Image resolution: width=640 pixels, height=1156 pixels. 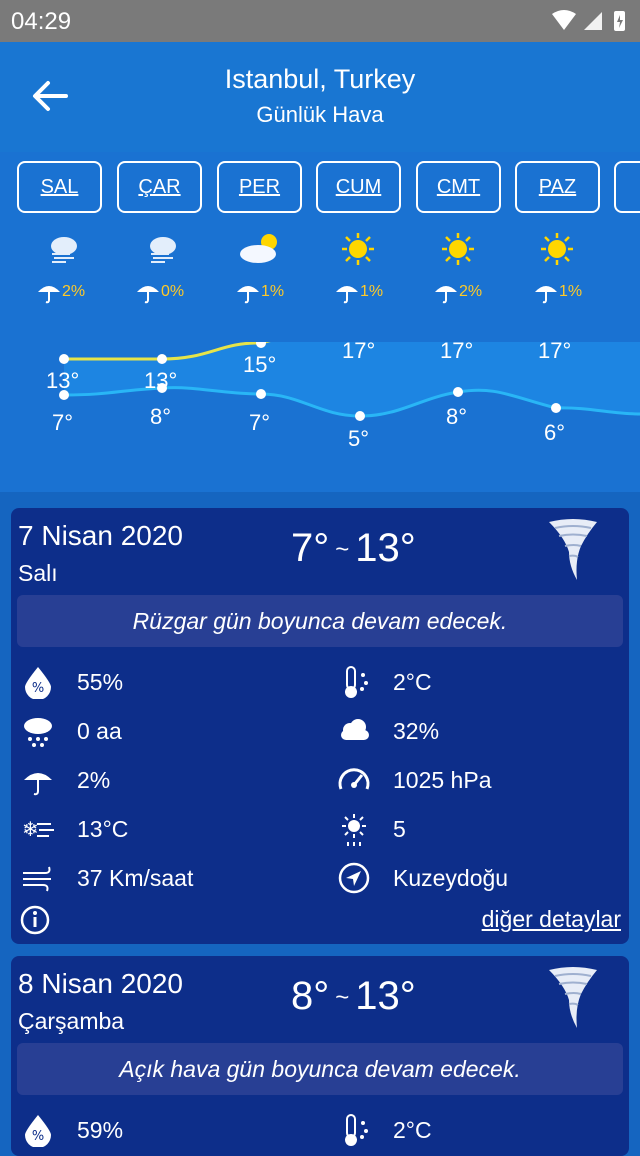 What do you see at coordinates (320, 97) in the screenshot?
I see `app-header: Istanbul, Turkey Günlük Hava` at bounding box center [320, 97].